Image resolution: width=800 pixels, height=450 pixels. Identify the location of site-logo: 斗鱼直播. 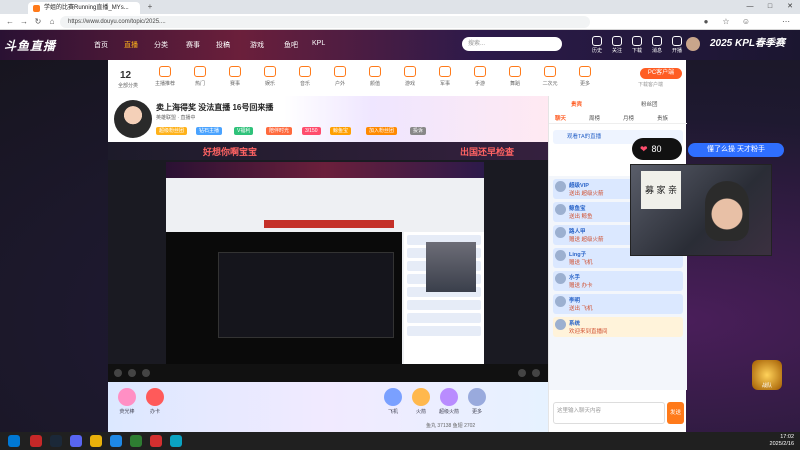
(30, 45).